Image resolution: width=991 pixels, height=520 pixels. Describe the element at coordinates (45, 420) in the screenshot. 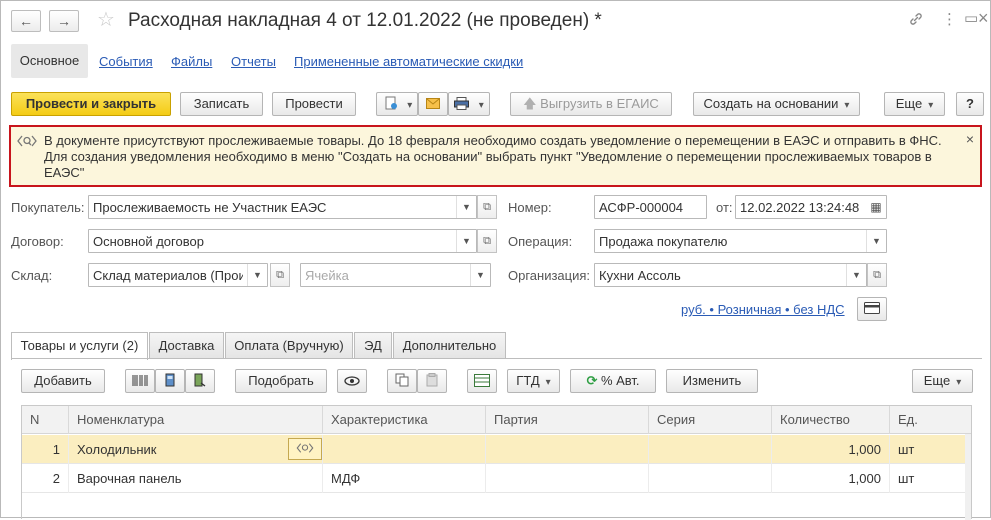

I see `column-header-n: N` at that location.